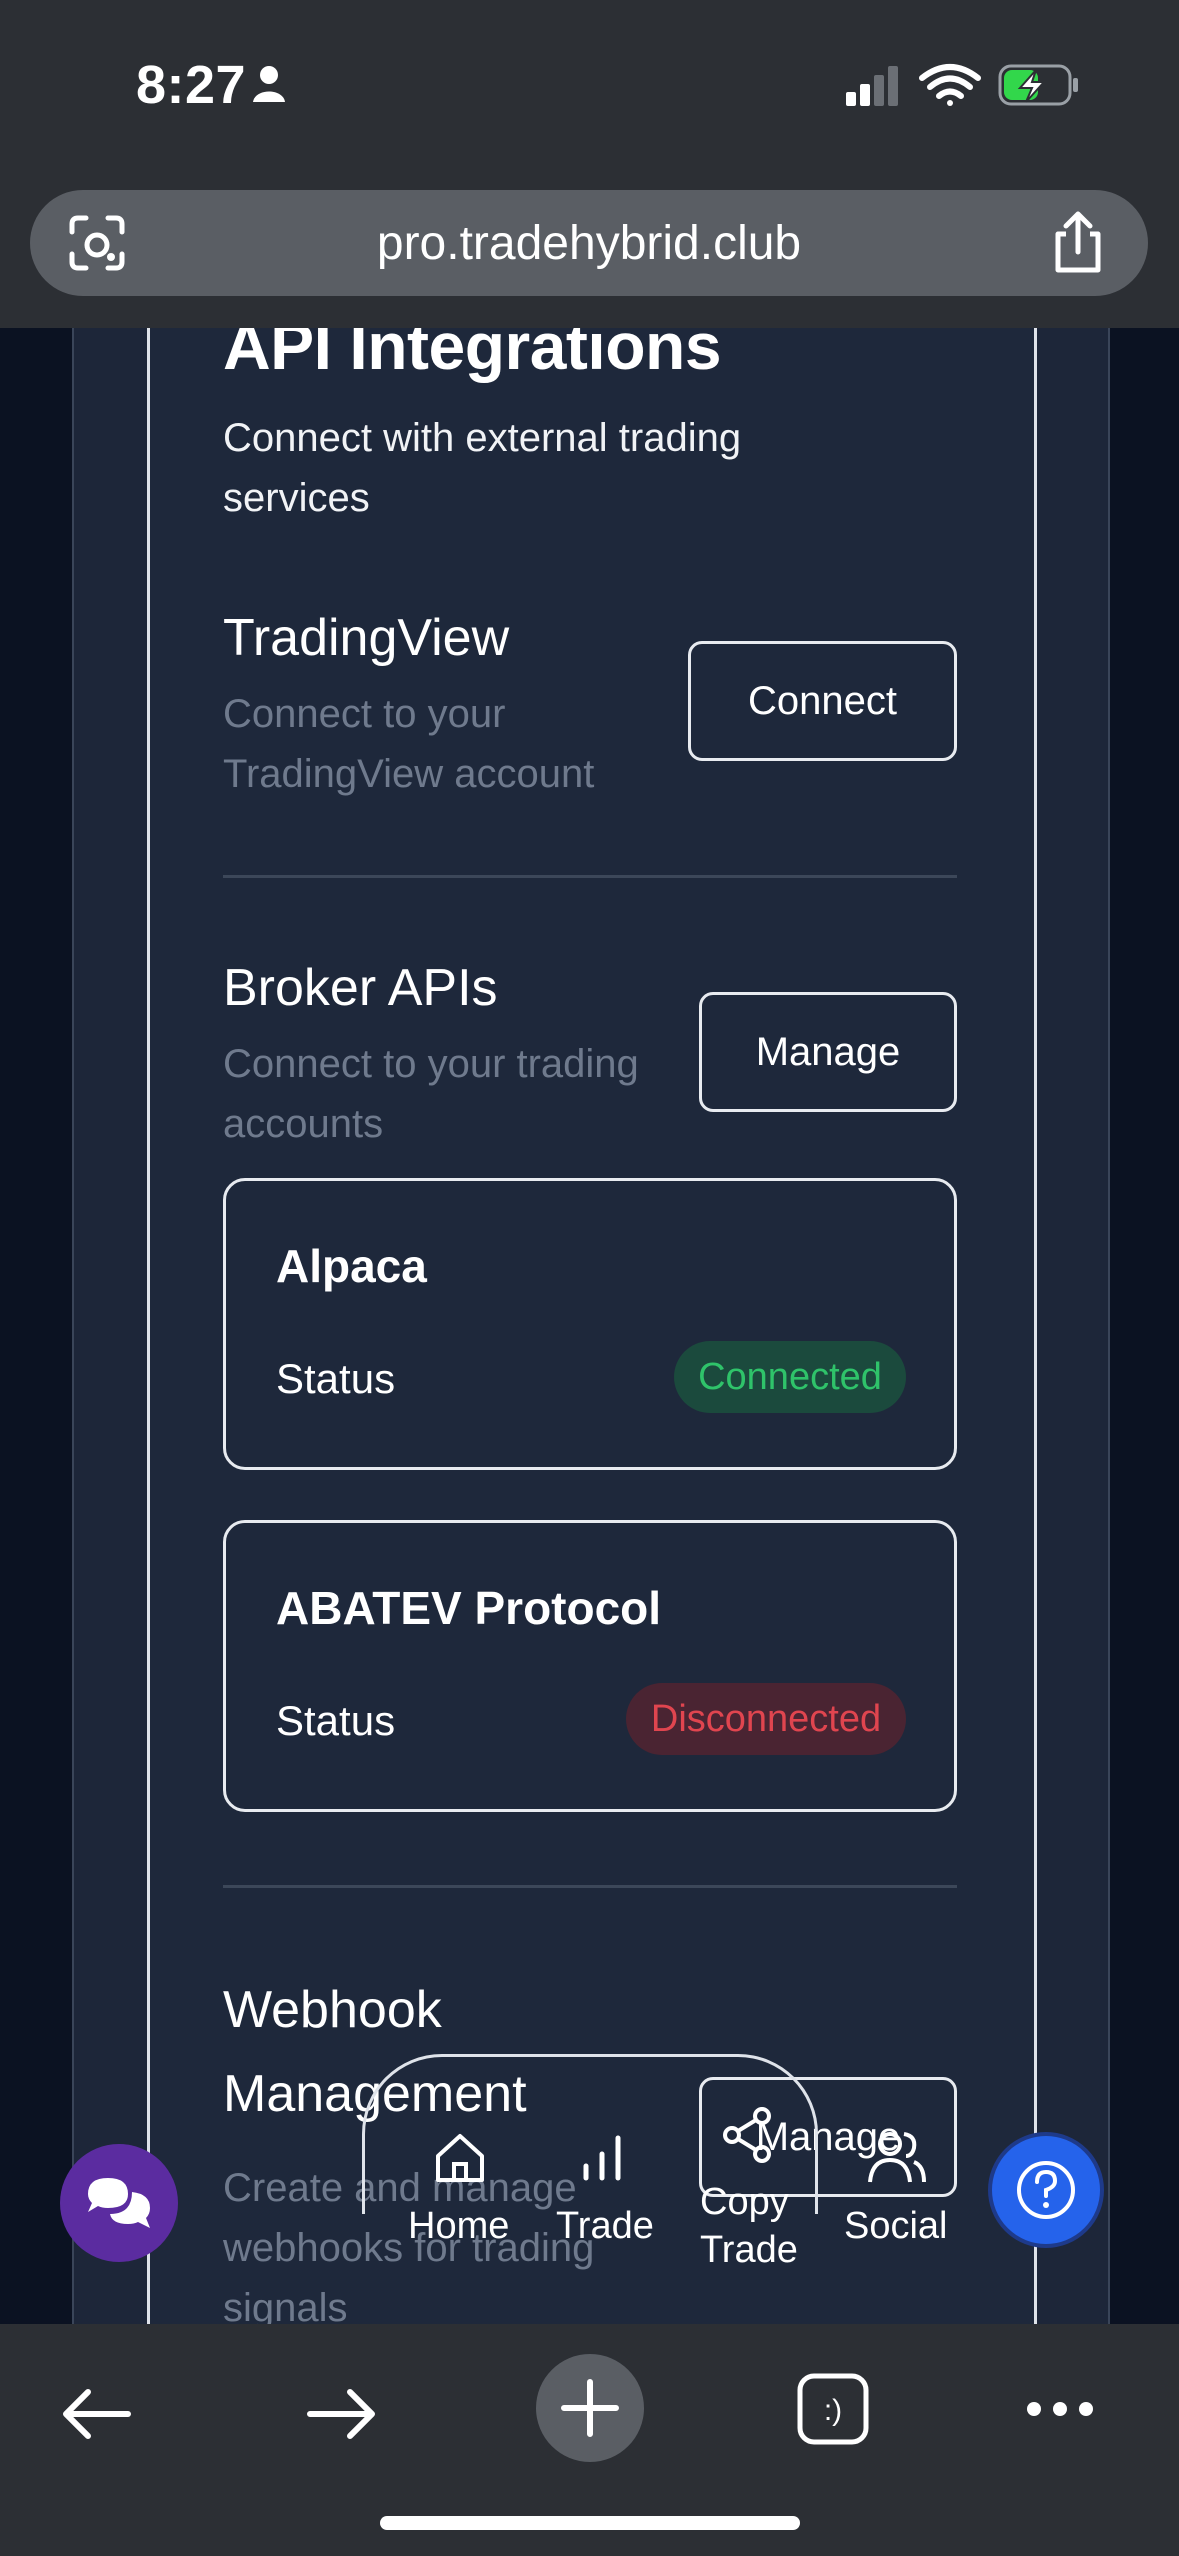  Describe the element at coordinates (1078, 242) in the screenshot. I see `share-icon` at that location.